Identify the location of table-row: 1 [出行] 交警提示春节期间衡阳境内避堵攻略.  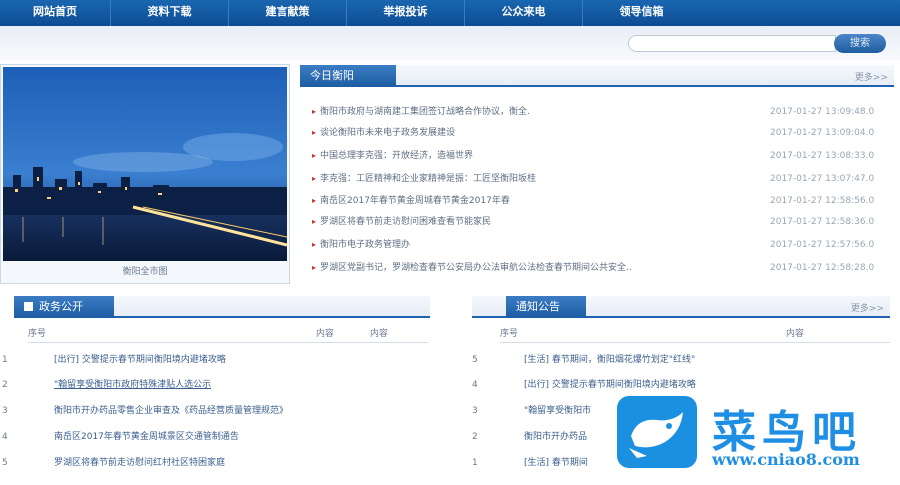
(212, 360).